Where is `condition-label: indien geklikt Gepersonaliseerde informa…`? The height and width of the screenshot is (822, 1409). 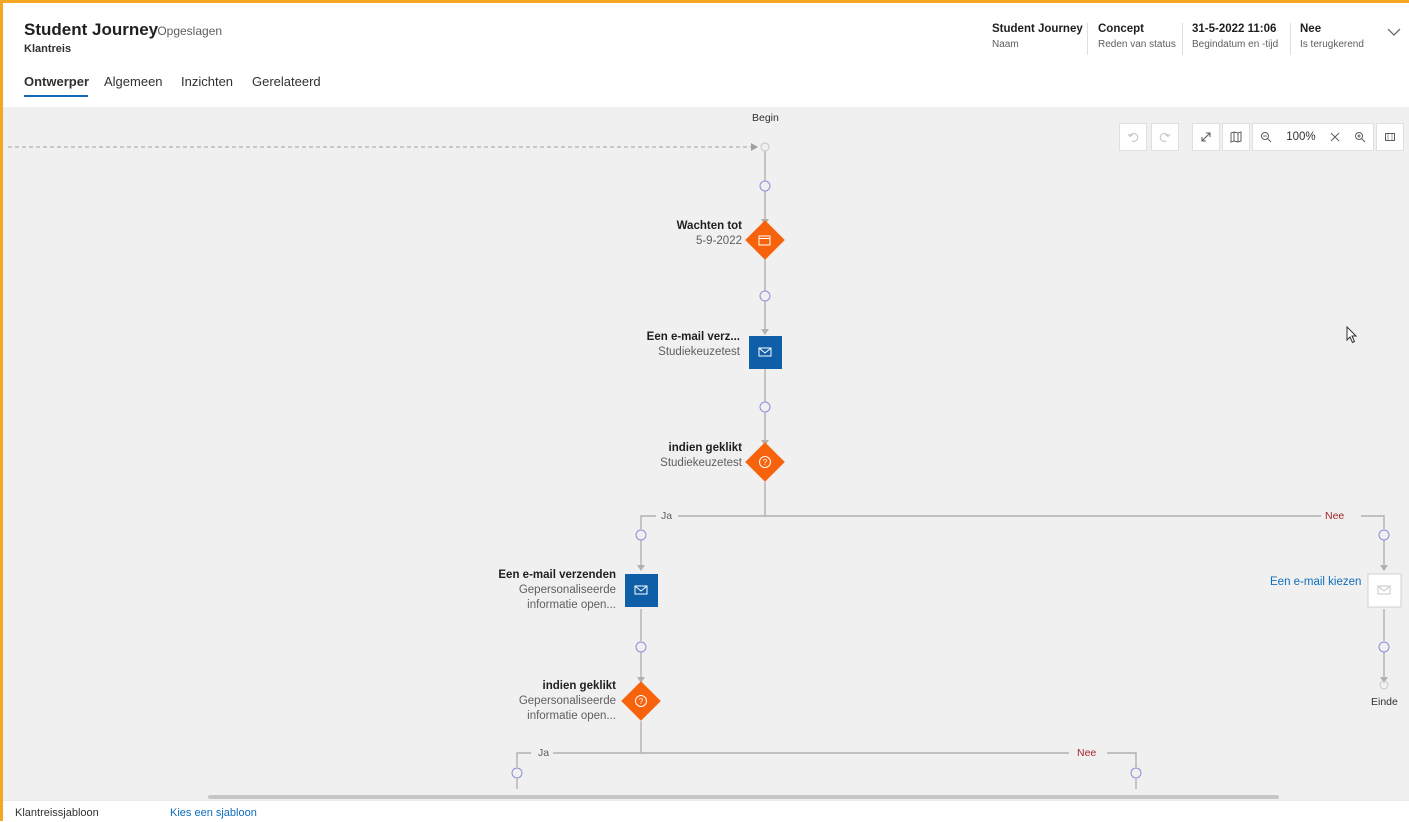 condition-label: indien geklikt Gepersonaliseerde informa… is located at coordinates (567, 701).